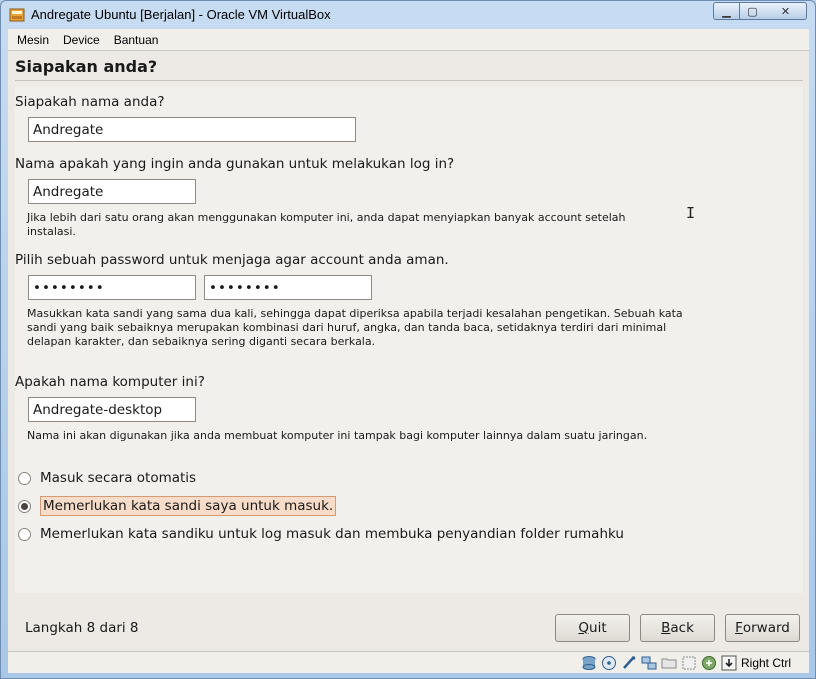  What do you see at coordinates (112, 191) in the screenshot?
I see `username-input: Andregate` at bounding box center [112, 191].